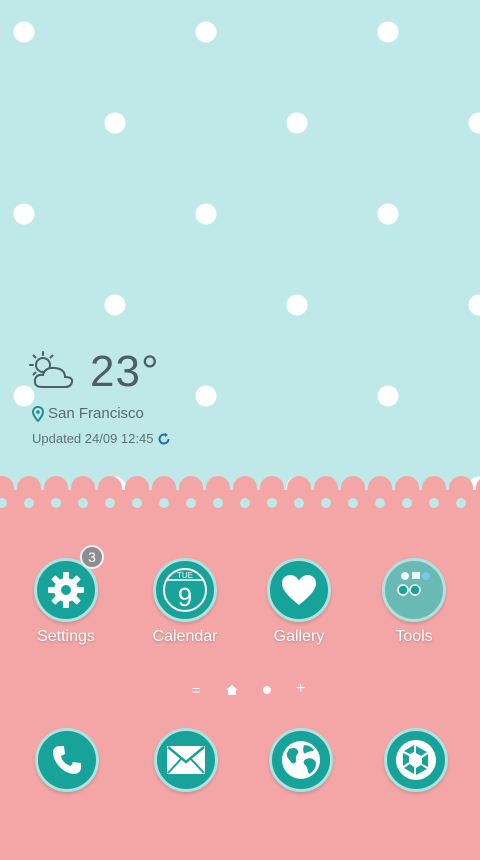  I want to click on app-gallery: Gallery, so click(299, 602).